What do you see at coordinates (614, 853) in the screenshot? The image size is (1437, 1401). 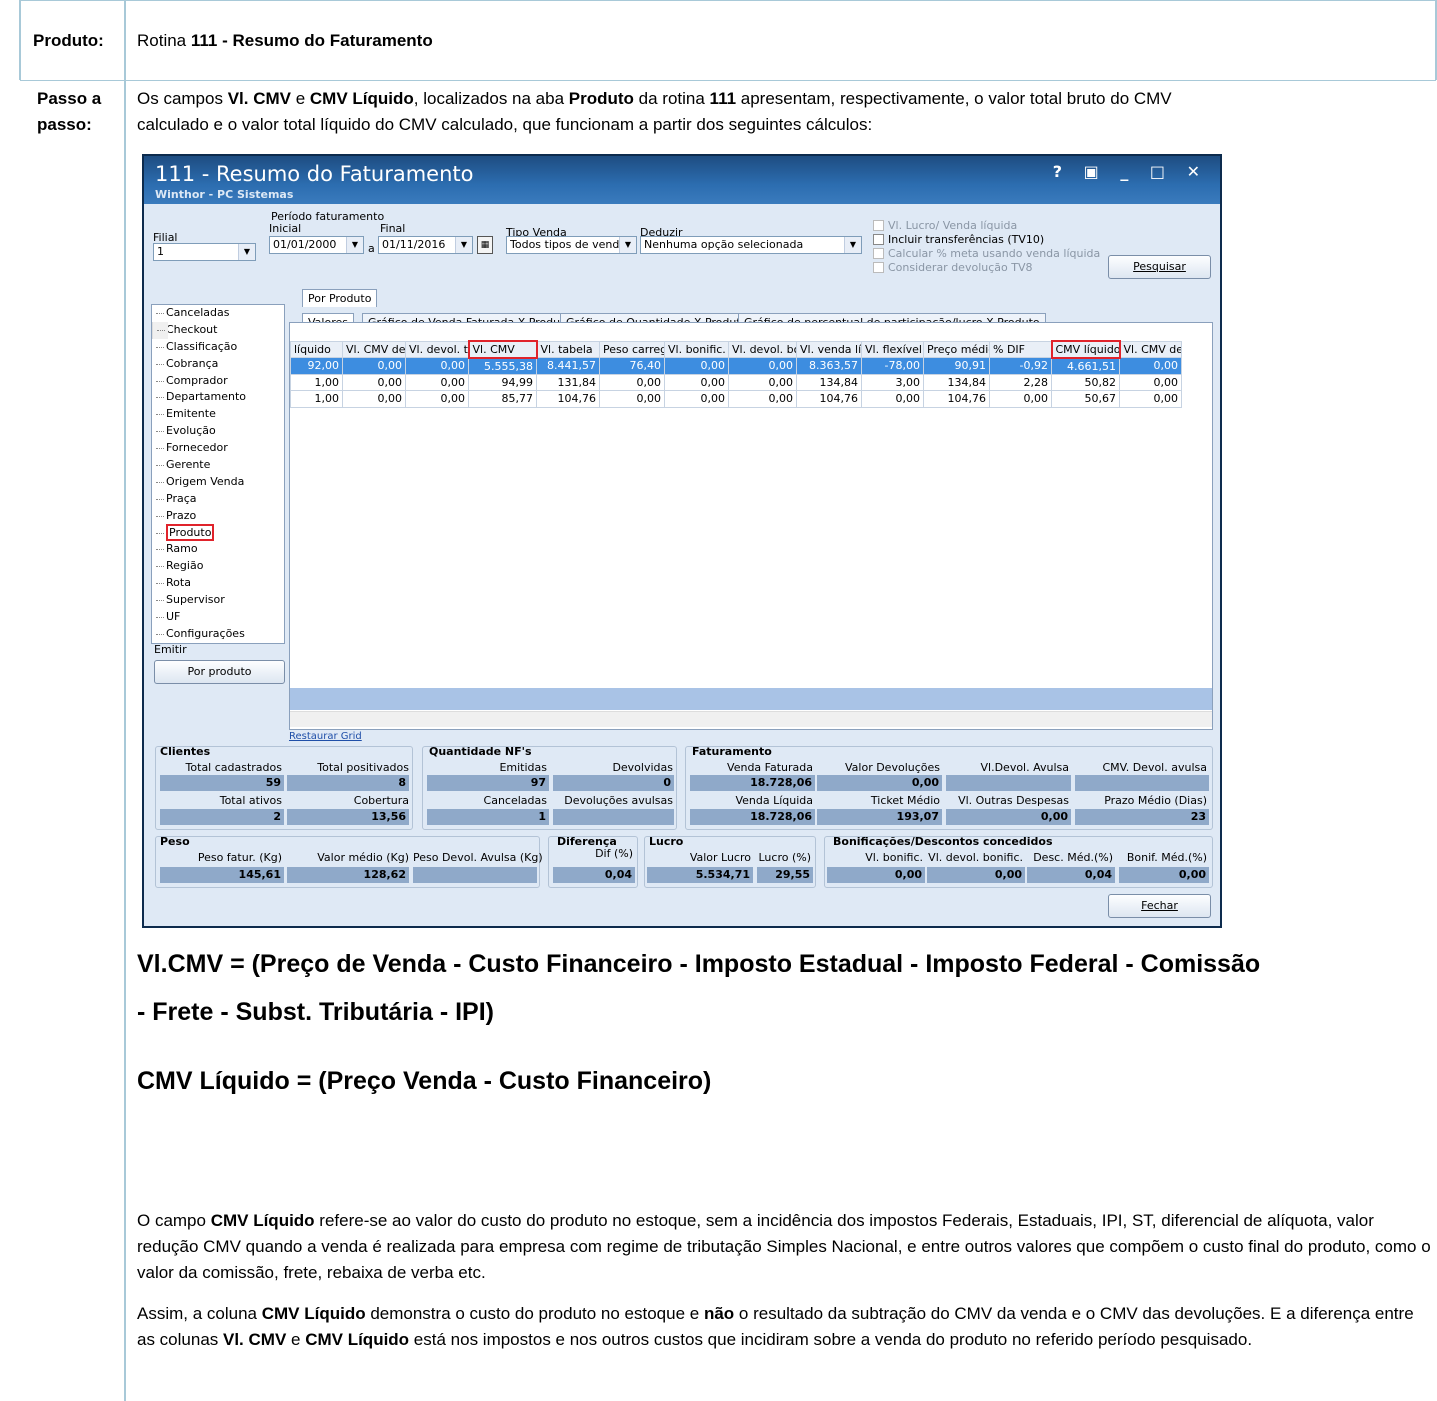 I see `dif-label: Dif (%)` at bounding box center [614, 853].